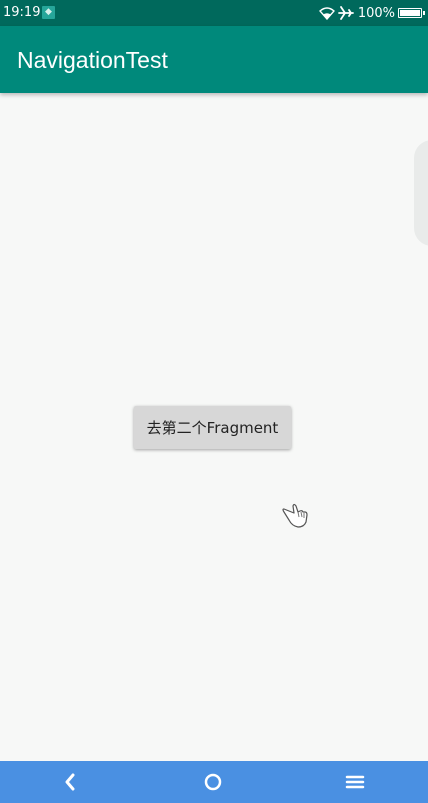 Image resolution: width=428 pixels, height=803 pixels. What do you see at coordinates (214, 13) in the screenshot?
I see `status-bar: 19:19 ◆ 100%` at bounding box center [214, 13].